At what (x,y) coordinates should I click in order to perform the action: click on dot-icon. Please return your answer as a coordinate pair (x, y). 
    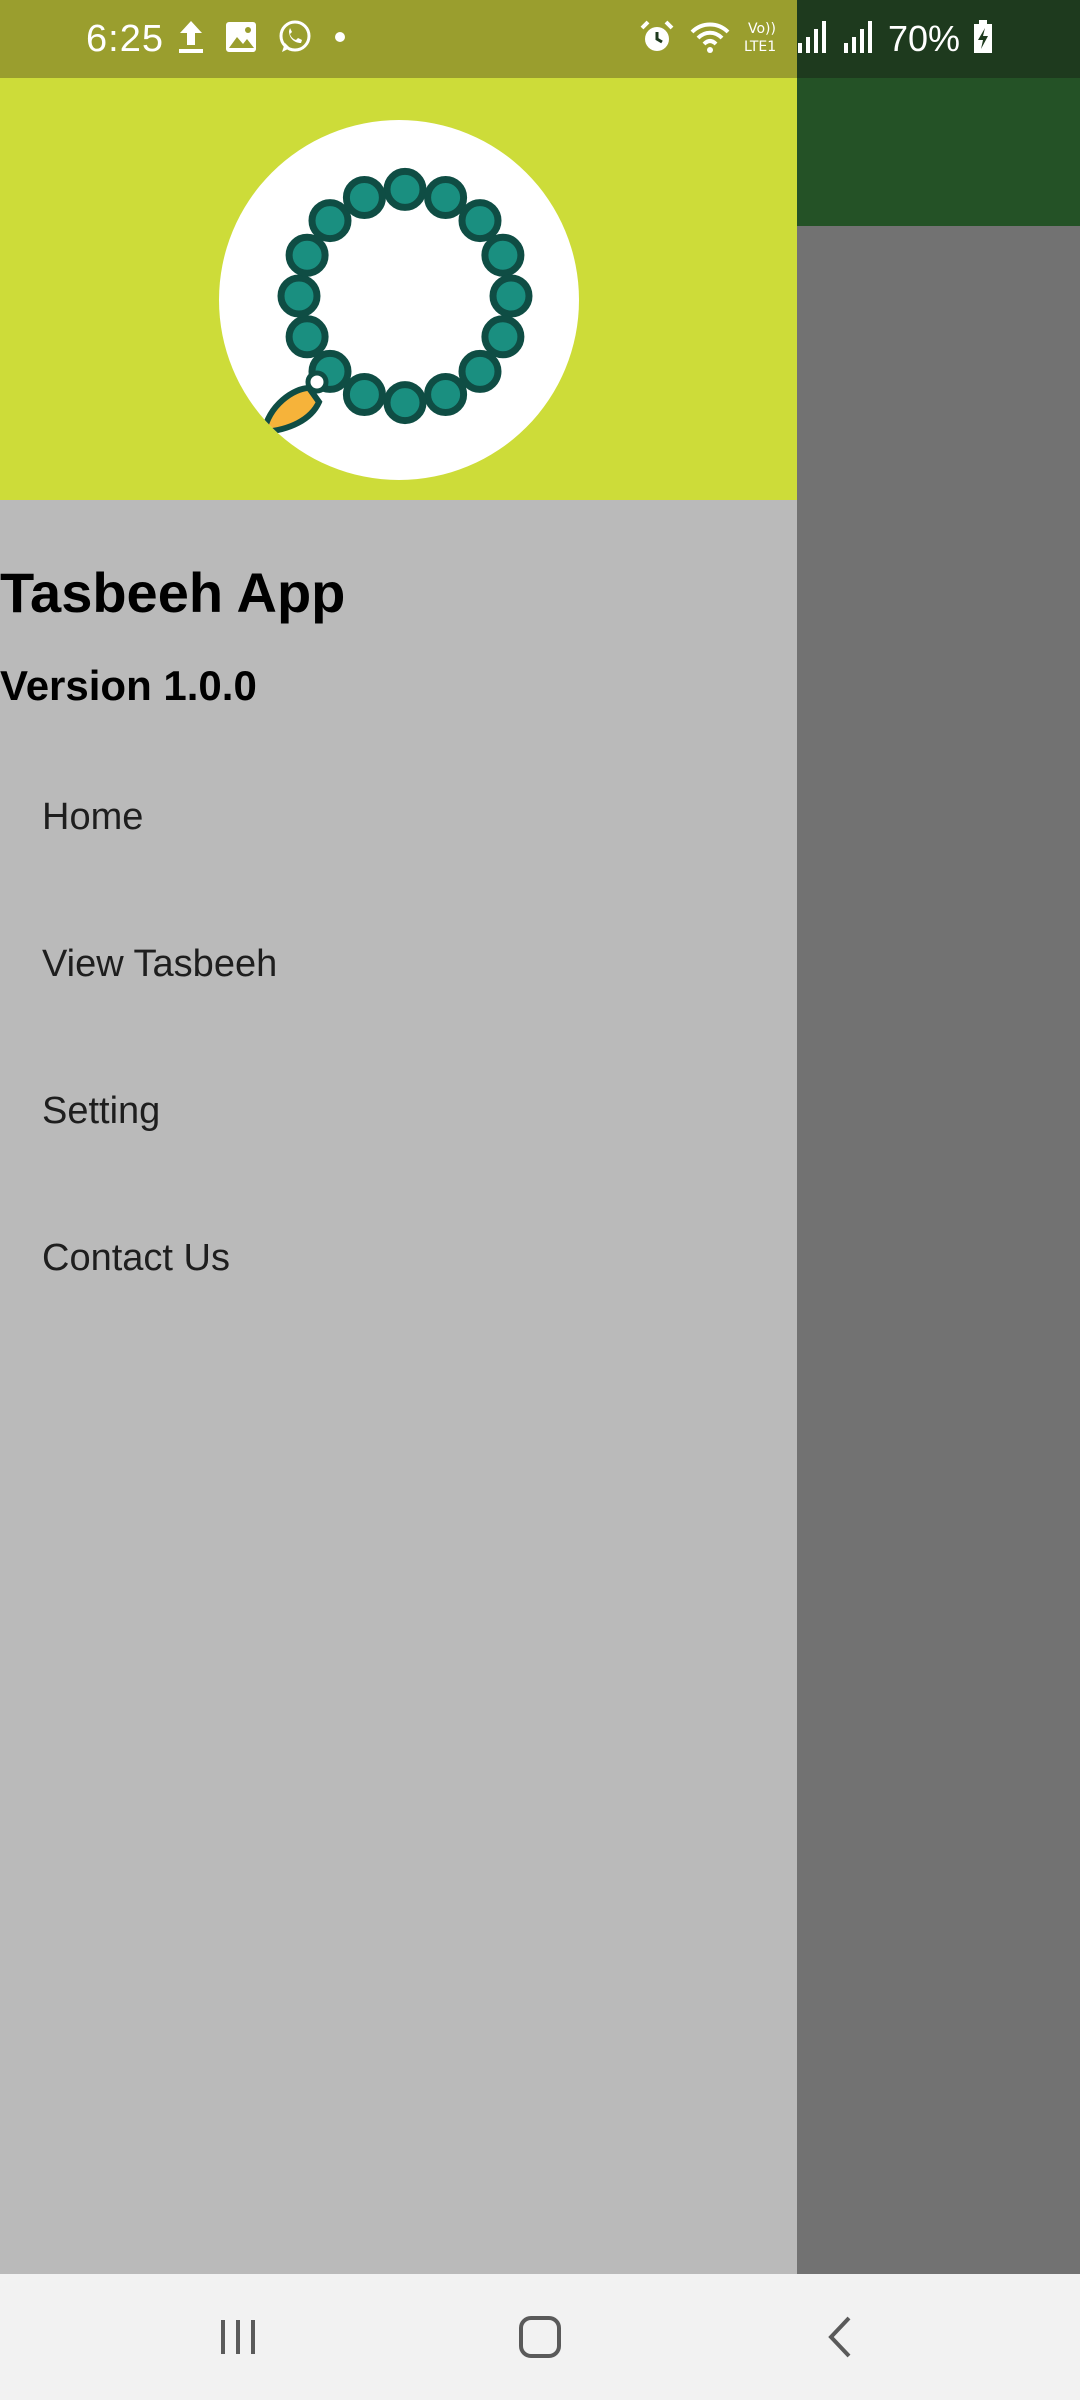
    Looking at the image, I should click on (340, 39).